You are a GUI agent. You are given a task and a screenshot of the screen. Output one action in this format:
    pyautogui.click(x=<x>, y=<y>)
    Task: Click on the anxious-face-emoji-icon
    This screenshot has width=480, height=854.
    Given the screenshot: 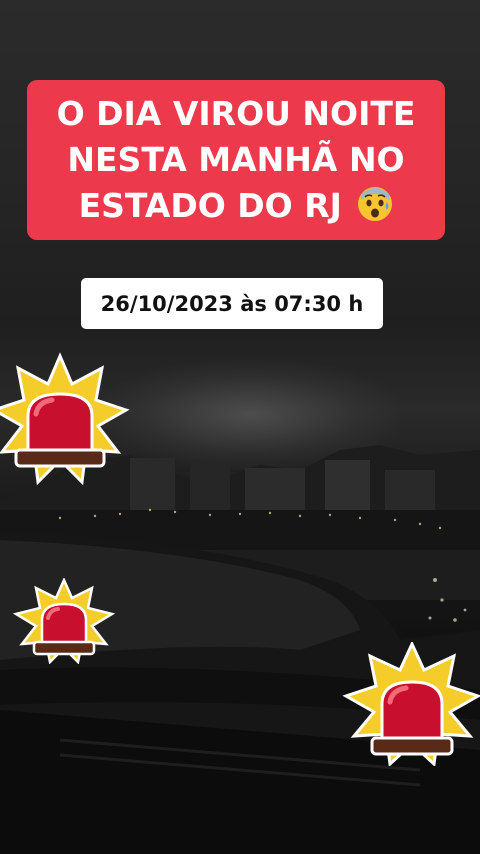 What is the action you would take?
    pyautogui.click(x=375, y=204)
    